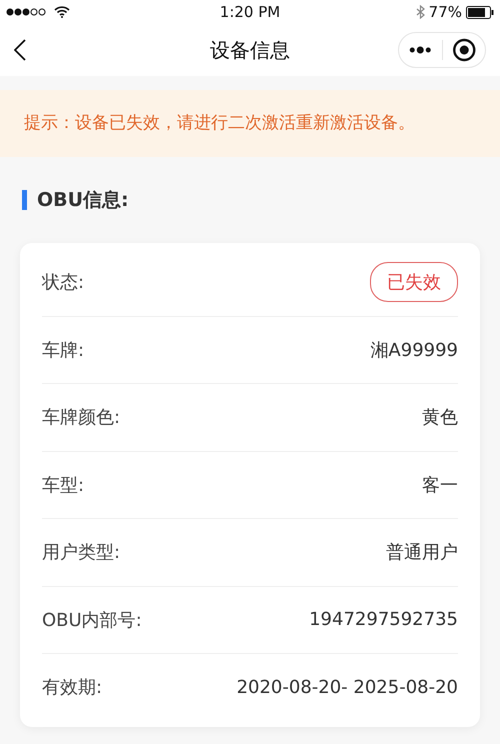 The width and height of the screenshot is (500, 744). I want to click on field-value: 普通用户, so click(422, 552).